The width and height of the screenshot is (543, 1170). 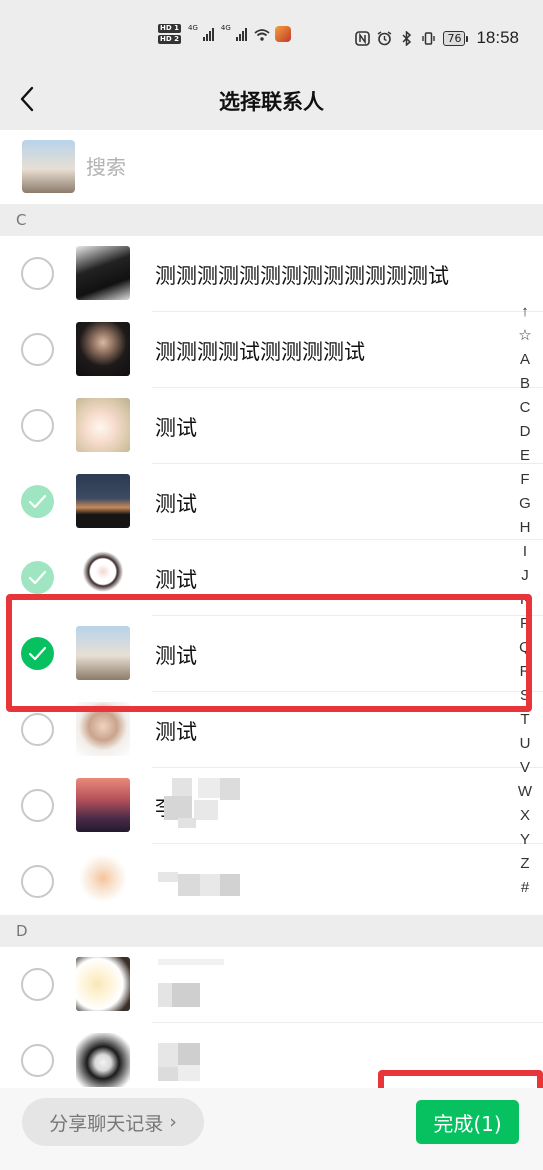 What do you see at coordinates (208, 34) in the screenshot?
I see `signal-icon` at bounding box center [208, 34].